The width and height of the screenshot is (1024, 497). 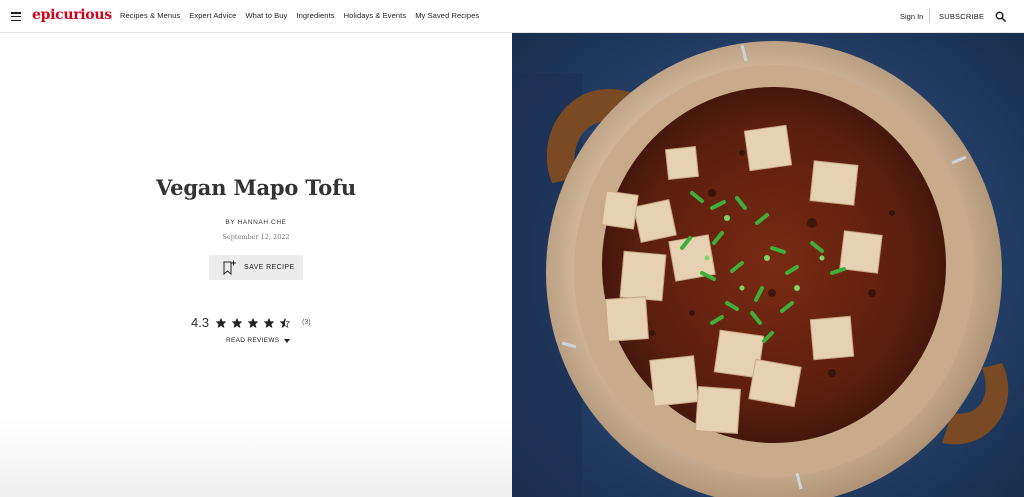 What do you see at coordinates (266, 15) in the screenshot?
I see `nav-what-to-buy: What to Buy` at bounding box center [266, 15].